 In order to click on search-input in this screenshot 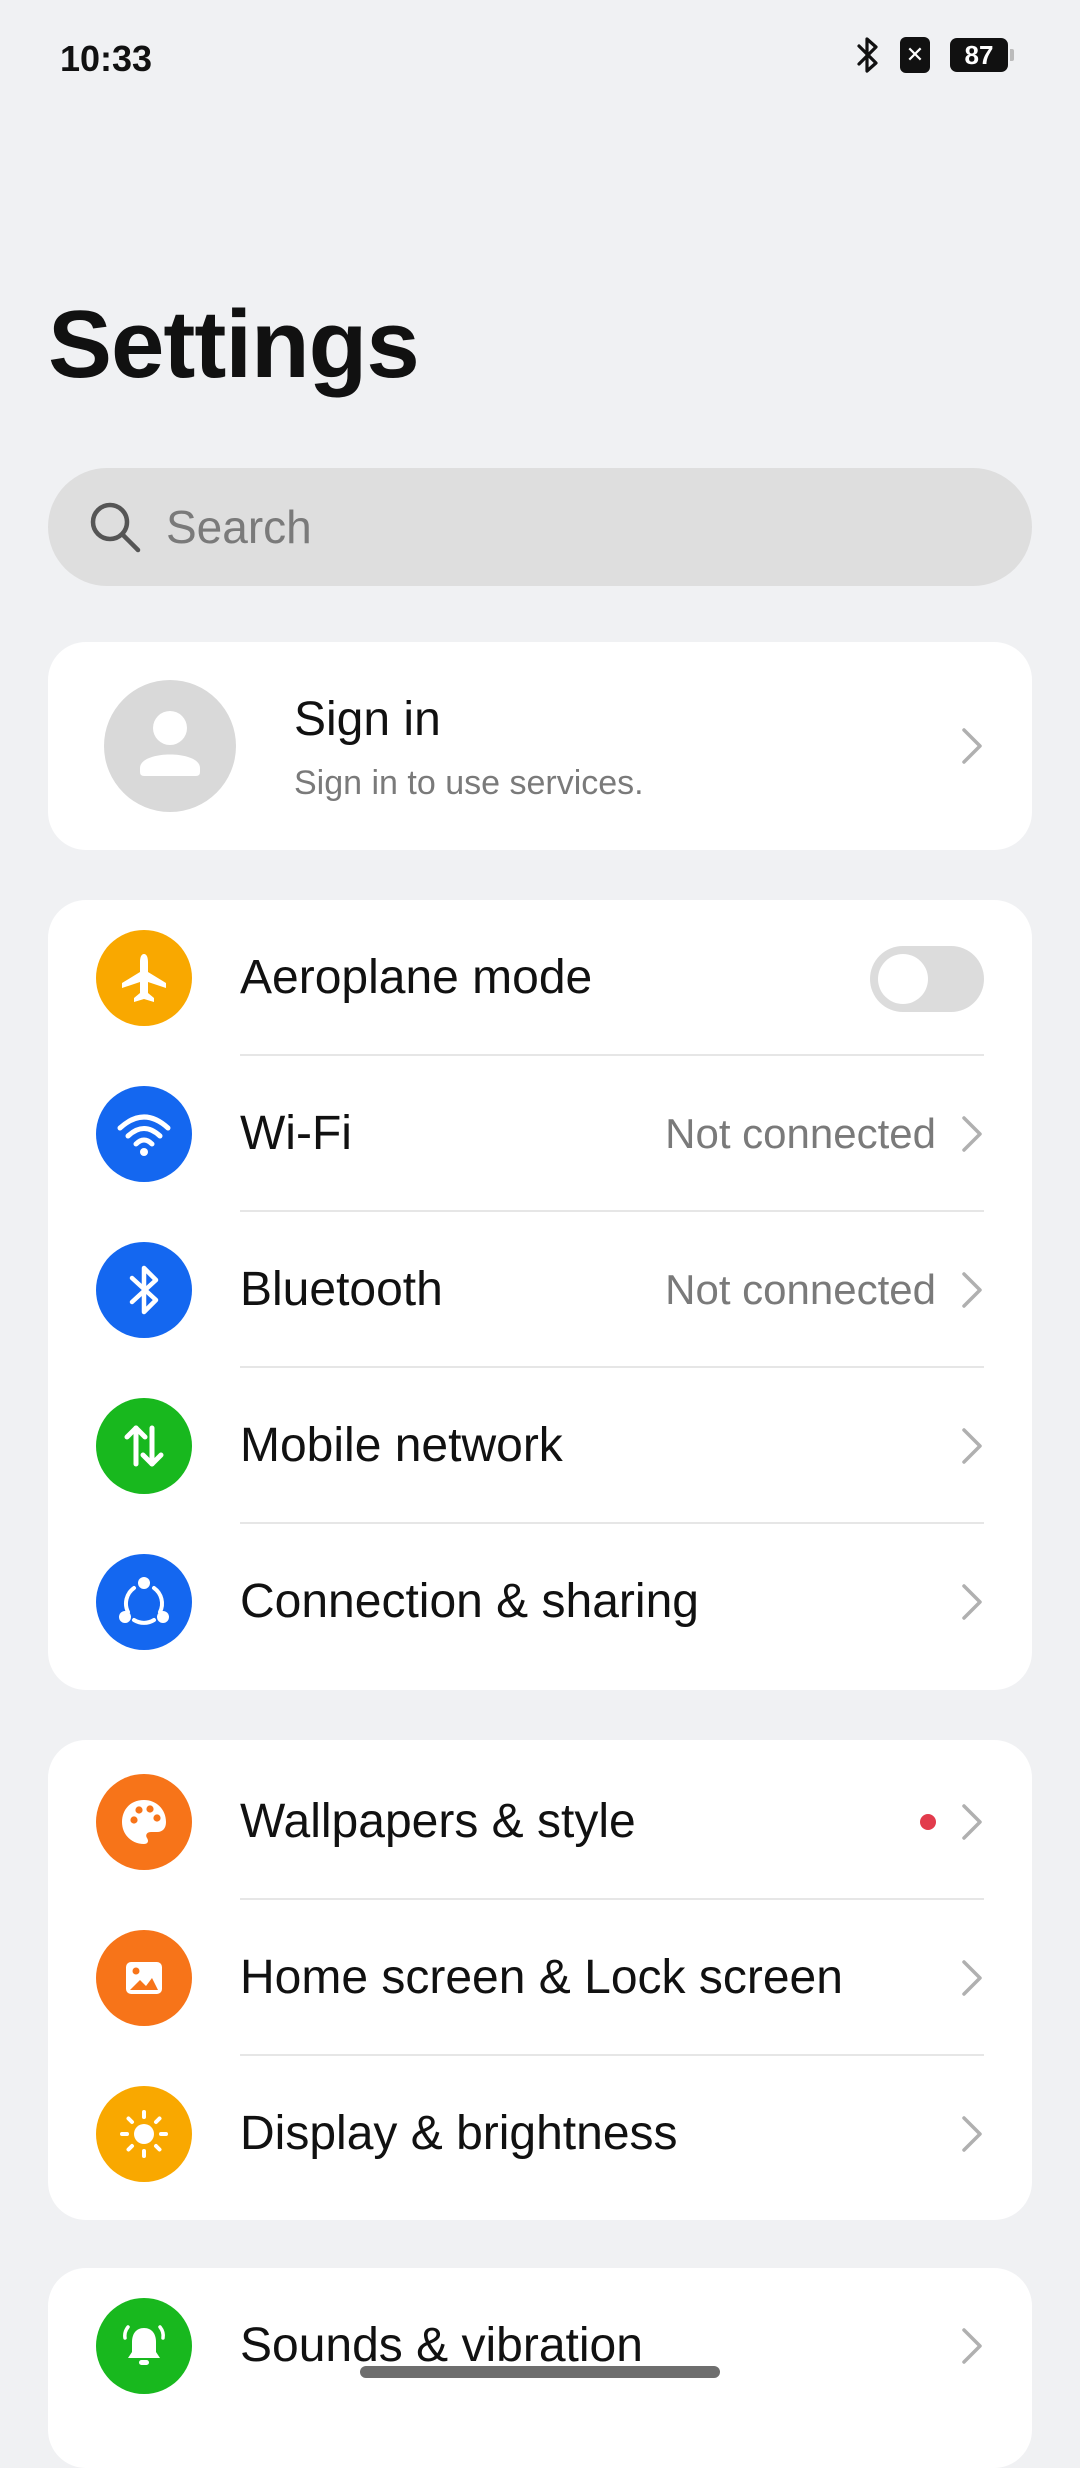, I will do `click(556, 527)`.